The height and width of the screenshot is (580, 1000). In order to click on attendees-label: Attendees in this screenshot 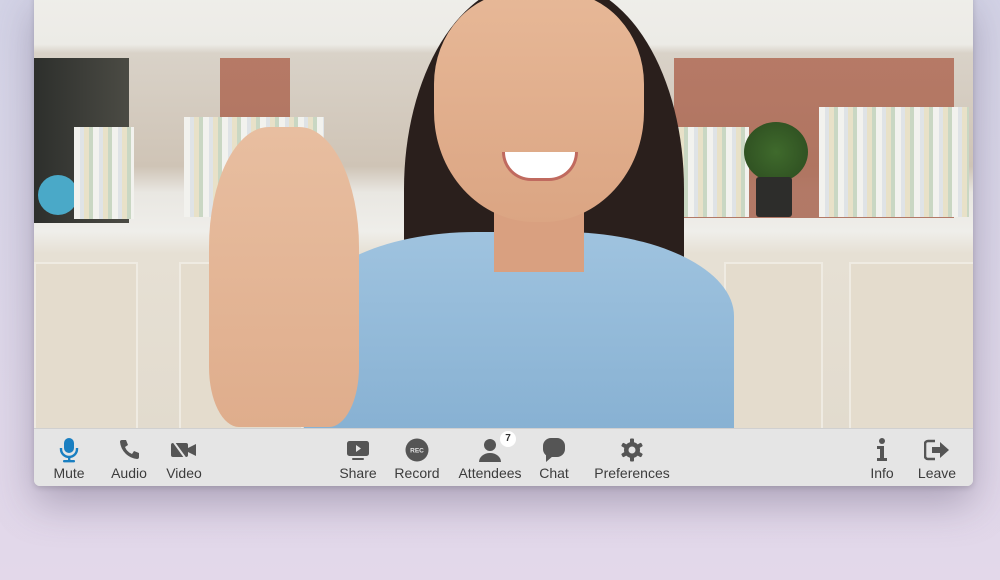, I will do `click(490, 473)`.